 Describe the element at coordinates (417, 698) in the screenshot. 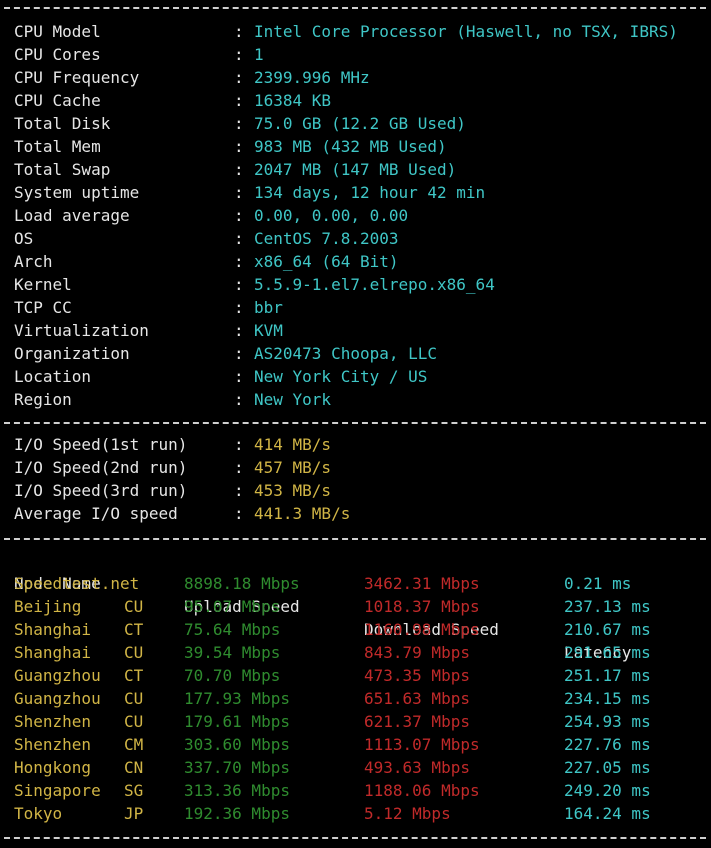

I see `download-speed: 651.63 Mbps` at that location.